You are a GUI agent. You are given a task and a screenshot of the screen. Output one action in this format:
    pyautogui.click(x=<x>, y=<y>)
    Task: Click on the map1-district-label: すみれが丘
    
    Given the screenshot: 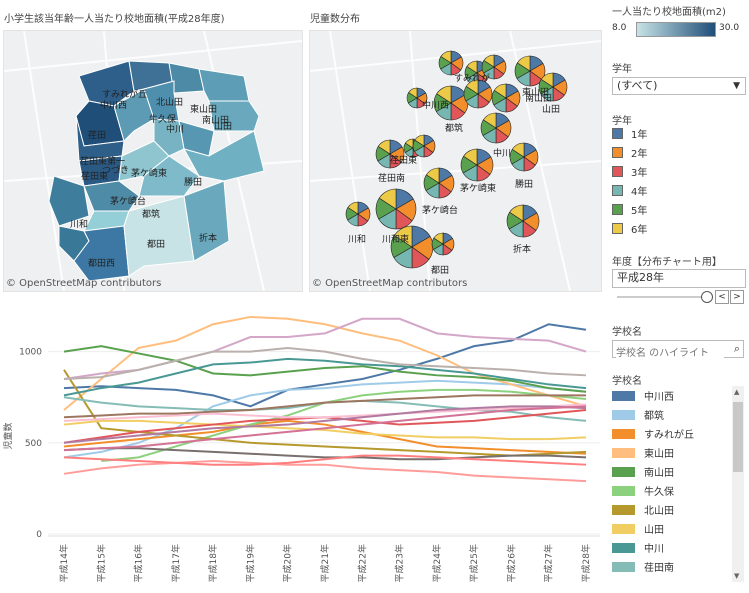 What is the action you would take?
    pyautogui.click(x=124, y=94)
    